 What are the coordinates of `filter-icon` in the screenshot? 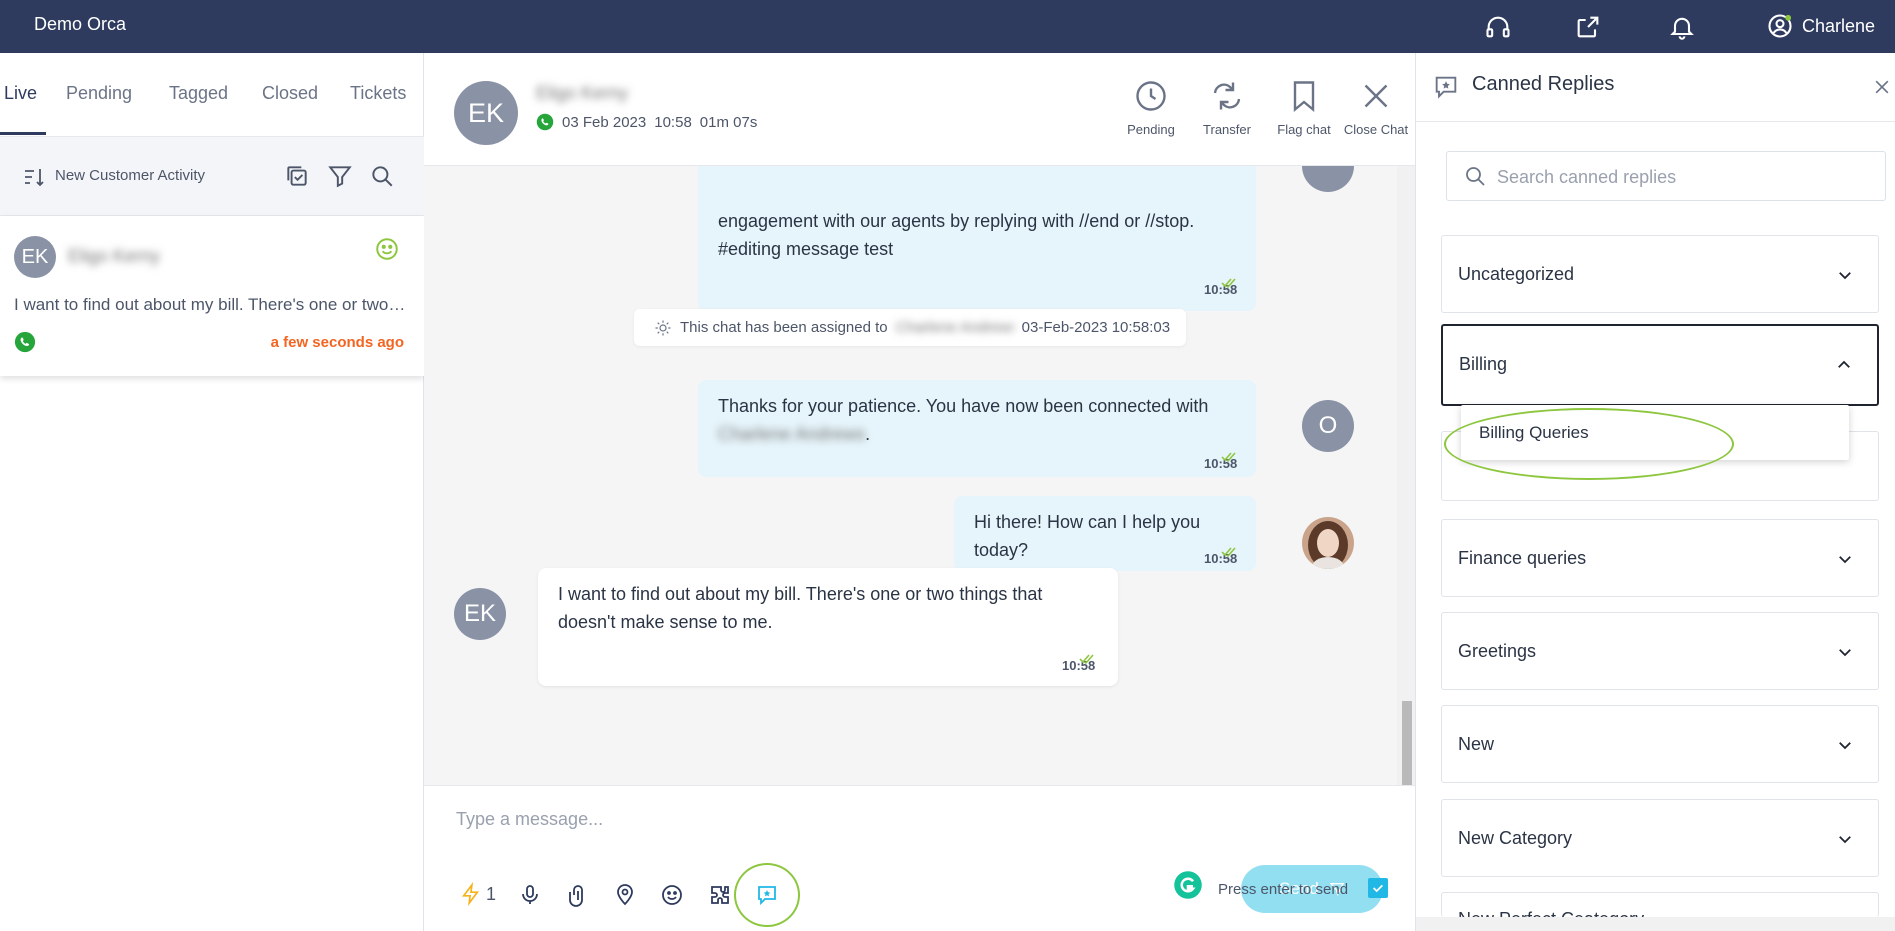 It's located at (340, 176).